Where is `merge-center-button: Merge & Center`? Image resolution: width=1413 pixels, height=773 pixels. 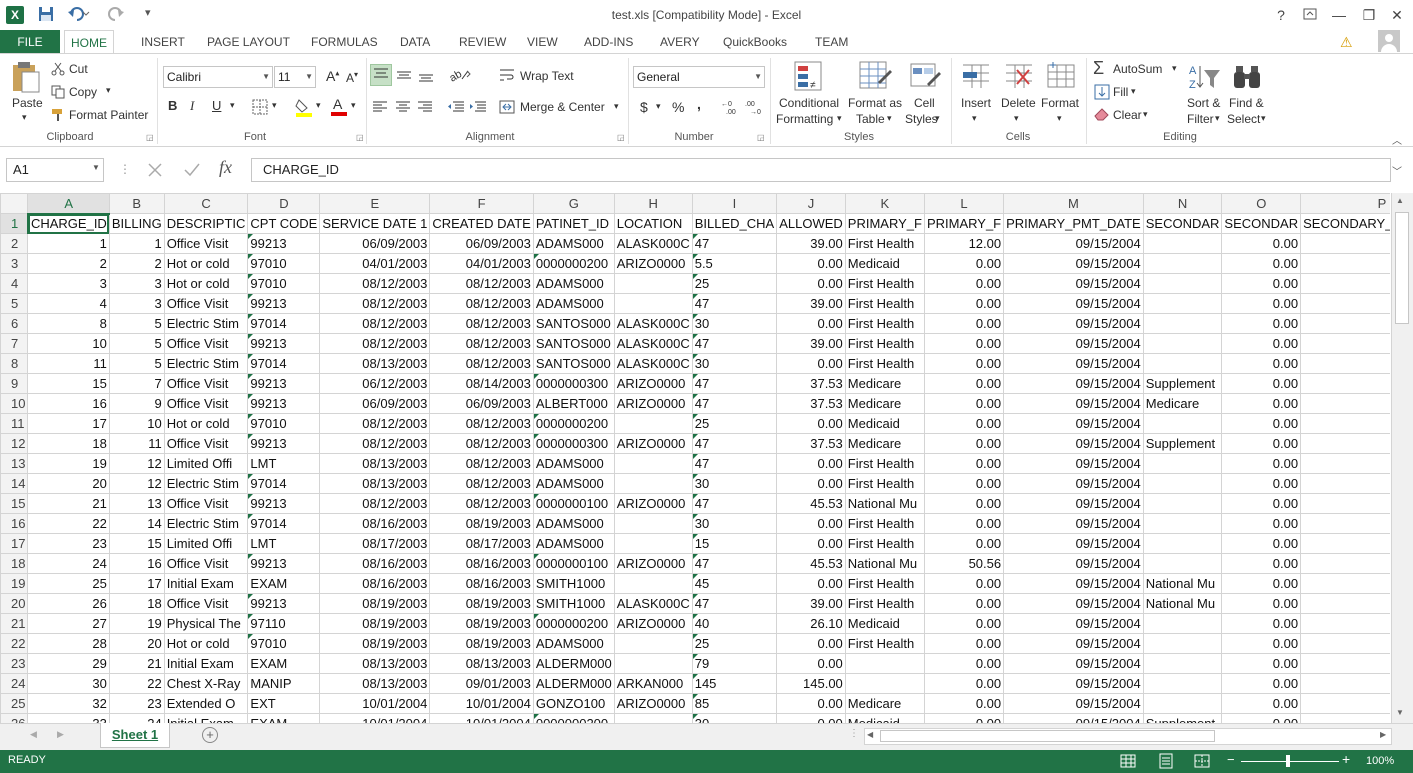
merge-center-button: Merge & Center is located at coordinates (562, 107).